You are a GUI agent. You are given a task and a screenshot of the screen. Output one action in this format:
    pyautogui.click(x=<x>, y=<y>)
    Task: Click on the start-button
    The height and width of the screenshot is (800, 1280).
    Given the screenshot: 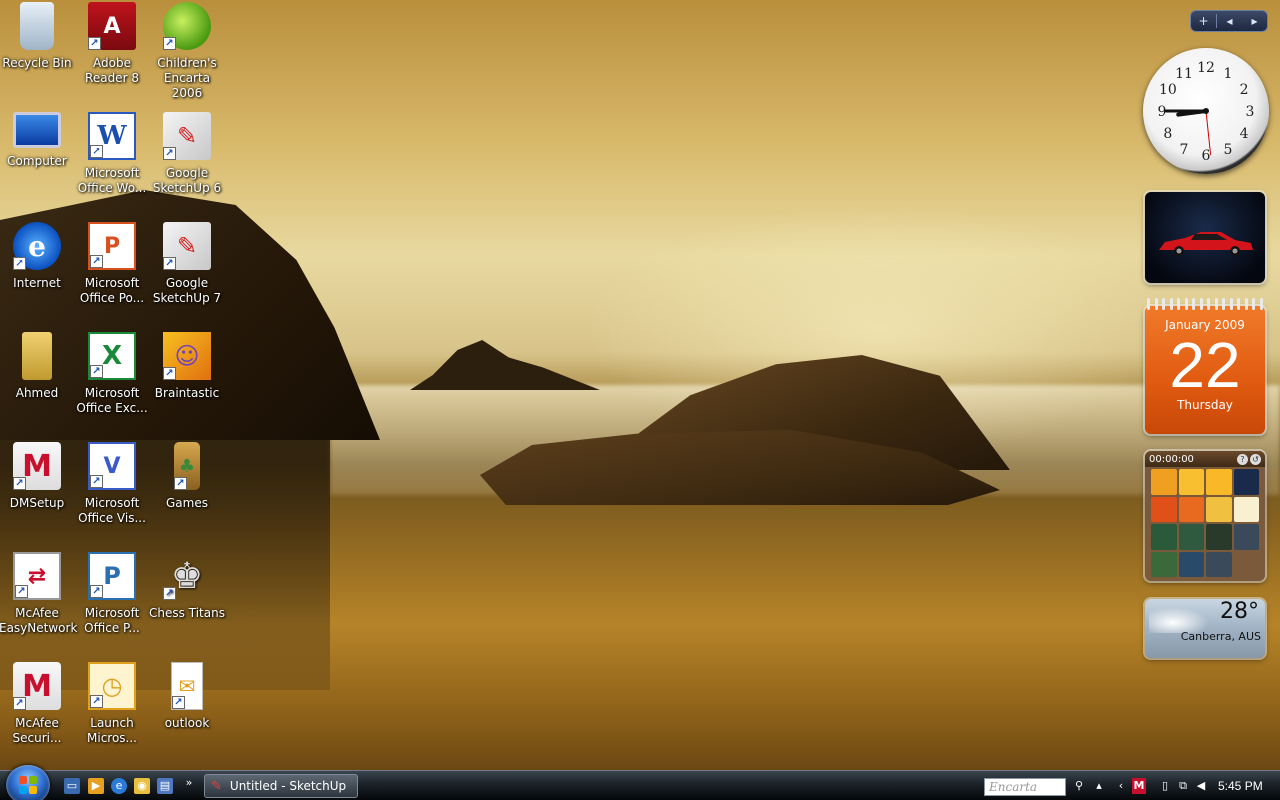 What is the action you would take?
    pyautogui.click(x=28, y=782)
    